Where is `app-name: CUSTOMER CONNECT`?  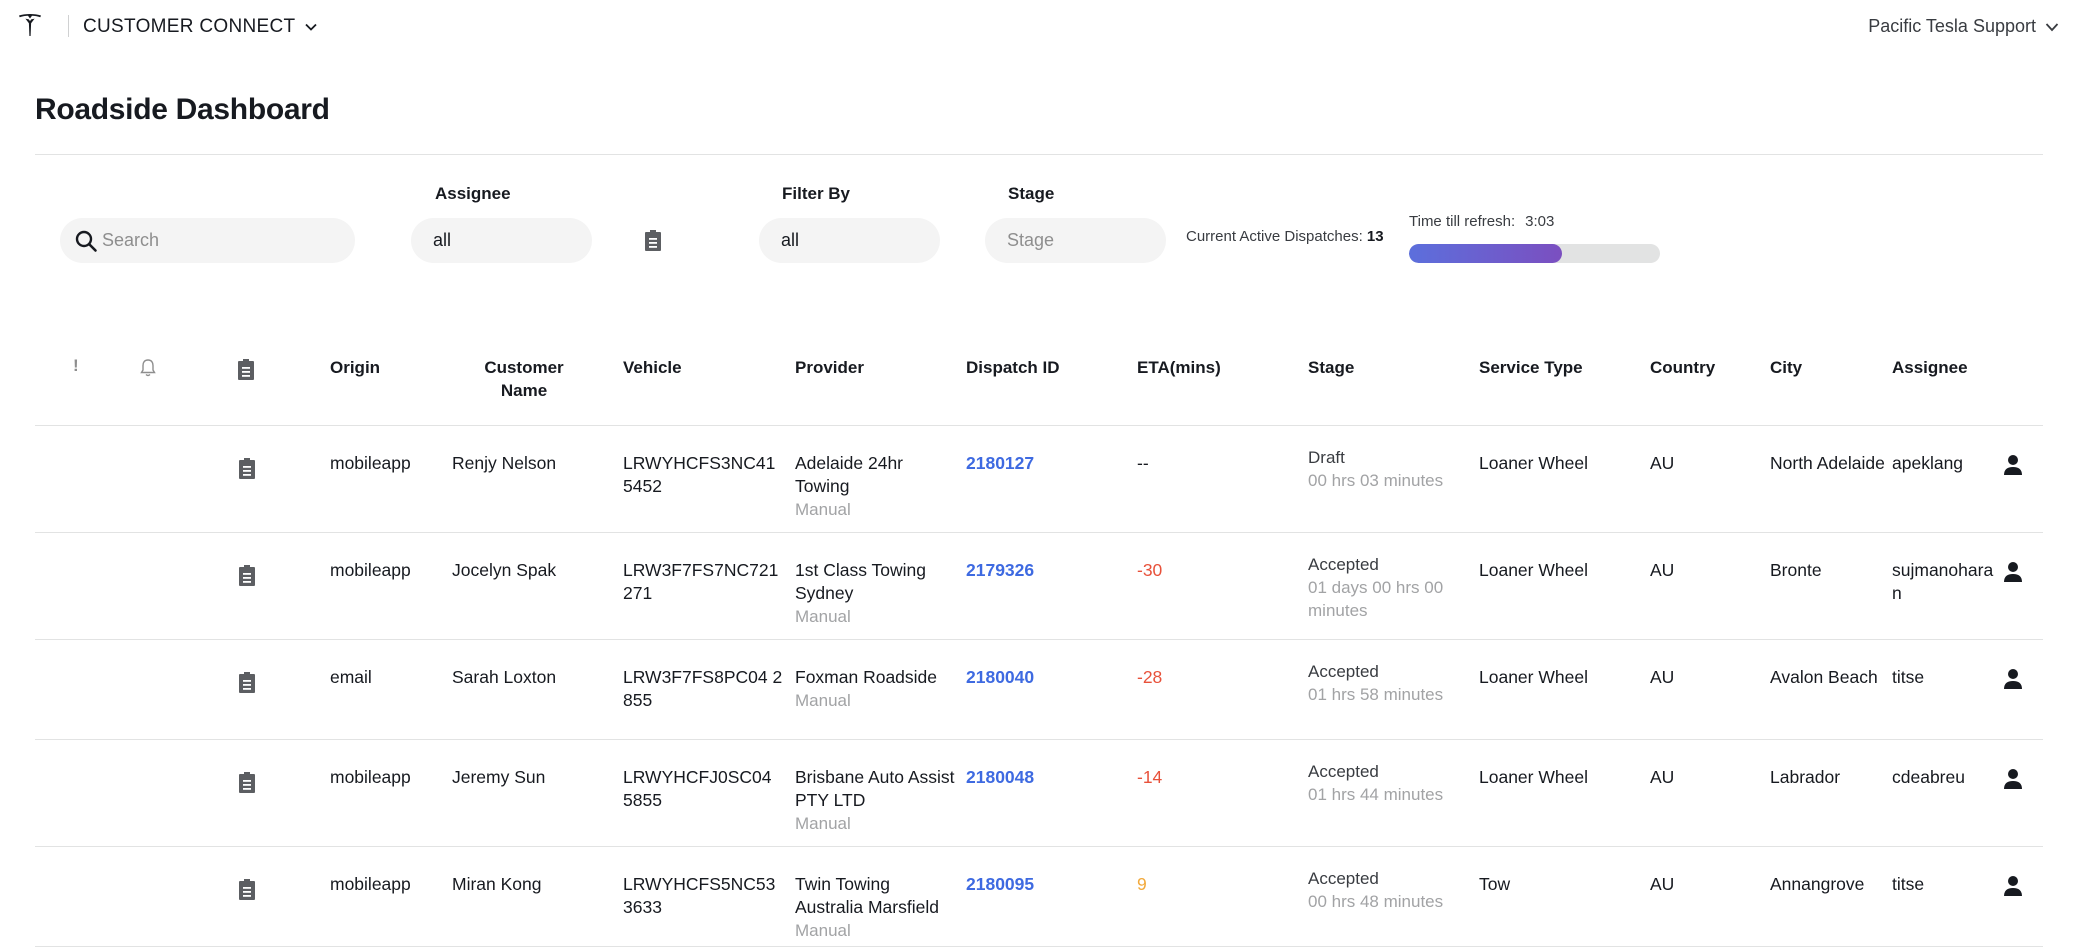
app-name: CUSTOMER CONNECT is located at coordinates (189, 26).